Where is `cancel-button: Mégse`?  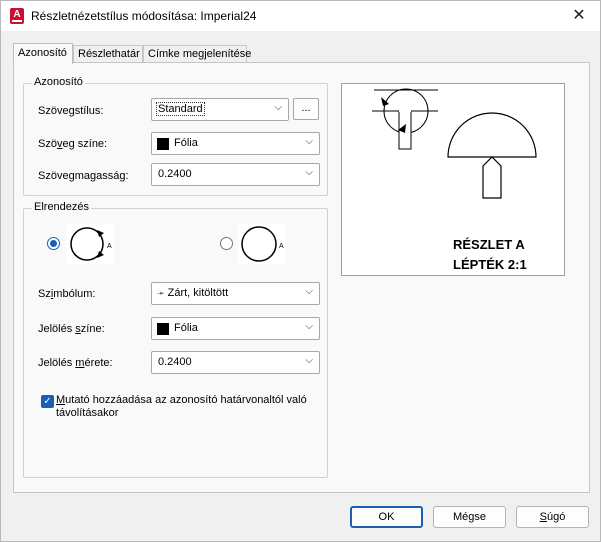
cancel-button: Mégse is located at coordinates (469, 517).